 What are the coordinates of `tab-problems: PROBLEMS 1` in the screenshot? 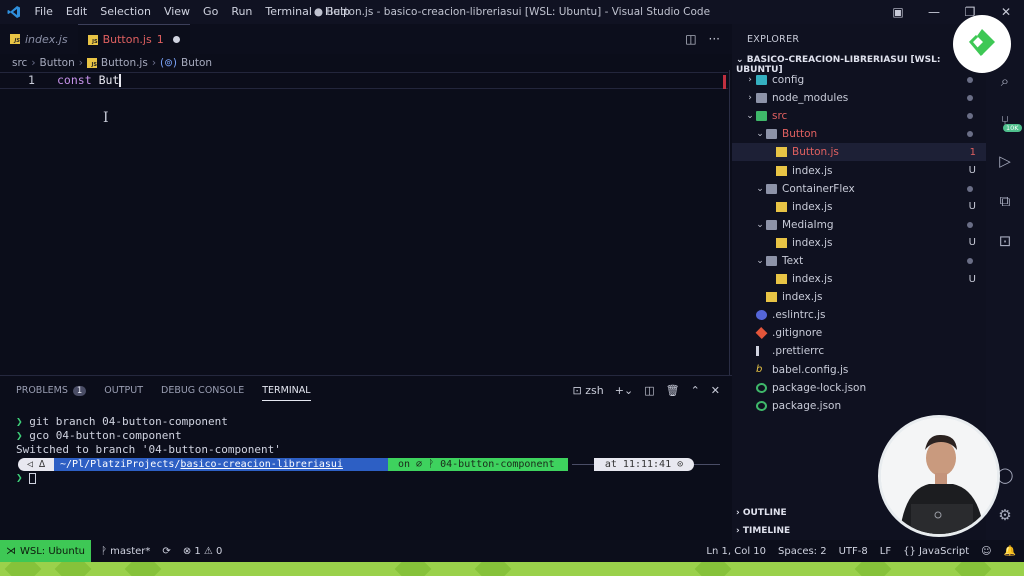 It's located at (51, 390).